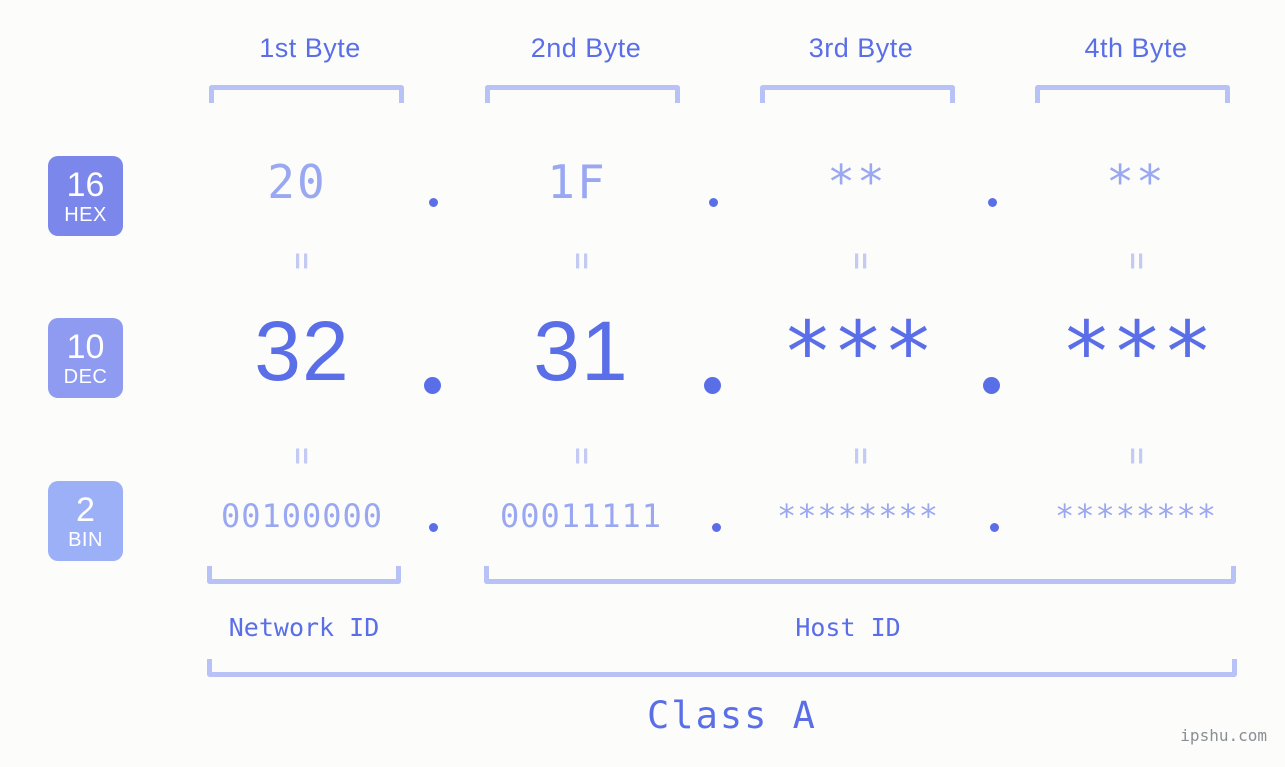 This screenshot has width=1285, height=767. What do you see at coordinates (581, 351) in the screenshot?
I see `dec-byte-2-value: 31` at bounding box center [581, 351].